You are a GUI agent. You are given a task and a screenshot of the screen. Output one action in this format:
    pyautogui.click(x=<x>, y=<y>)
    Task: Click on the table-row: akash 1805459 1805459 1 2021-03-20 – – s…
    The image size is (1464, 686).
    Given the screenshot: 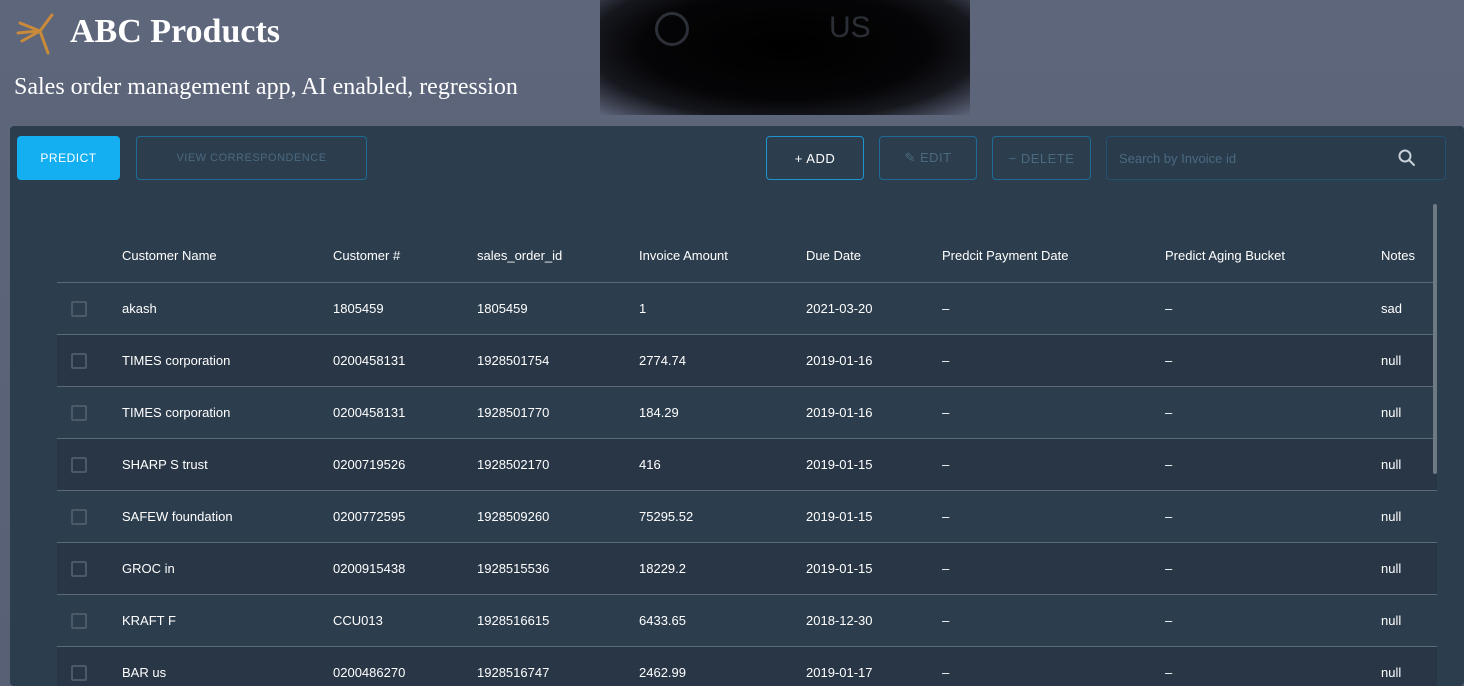 What is the action you would take?
    pyautogui.click(x=747, y=308)
    